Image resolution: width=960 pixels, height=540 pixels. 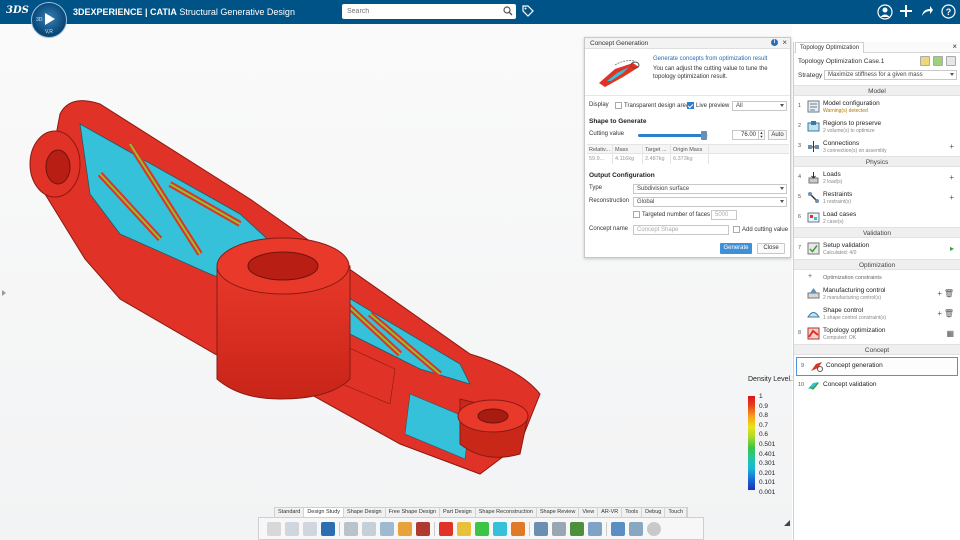 I want to click on workbench-tab: Shape Design, so click(x=365, y=512).